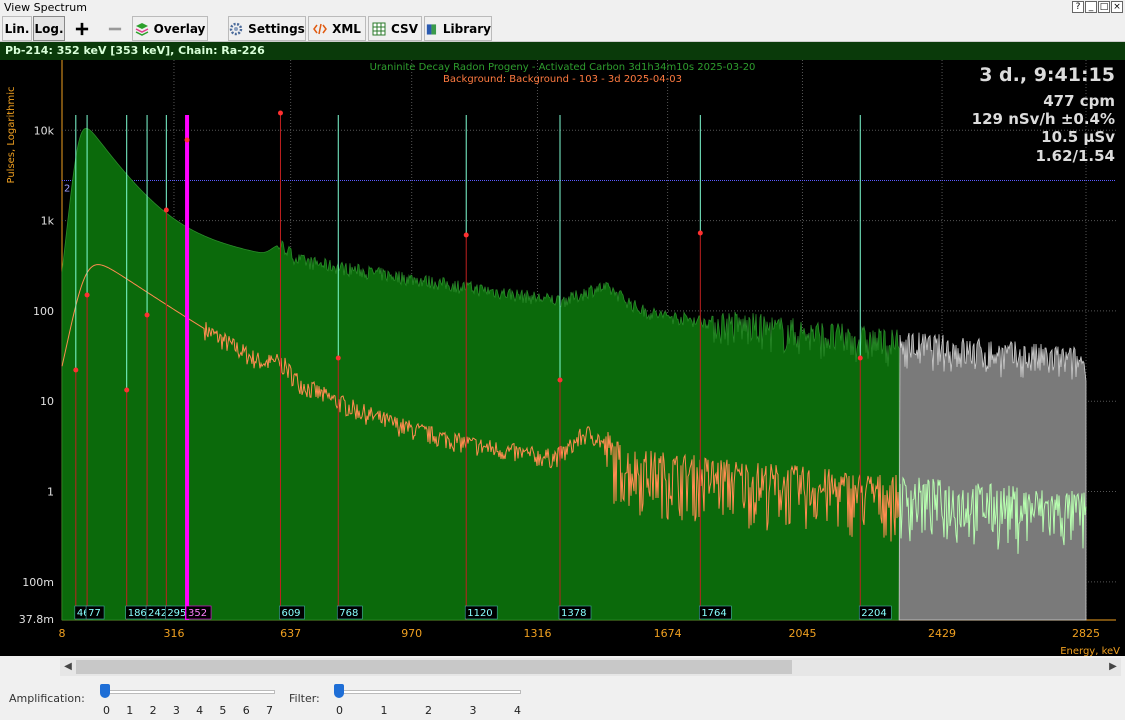 The width and height of the screenshot is (1125, 720). What do you see at coordinates (290, 613) in the screenshot?
I see `peak-label: 609` at bounding box center [290, 613].